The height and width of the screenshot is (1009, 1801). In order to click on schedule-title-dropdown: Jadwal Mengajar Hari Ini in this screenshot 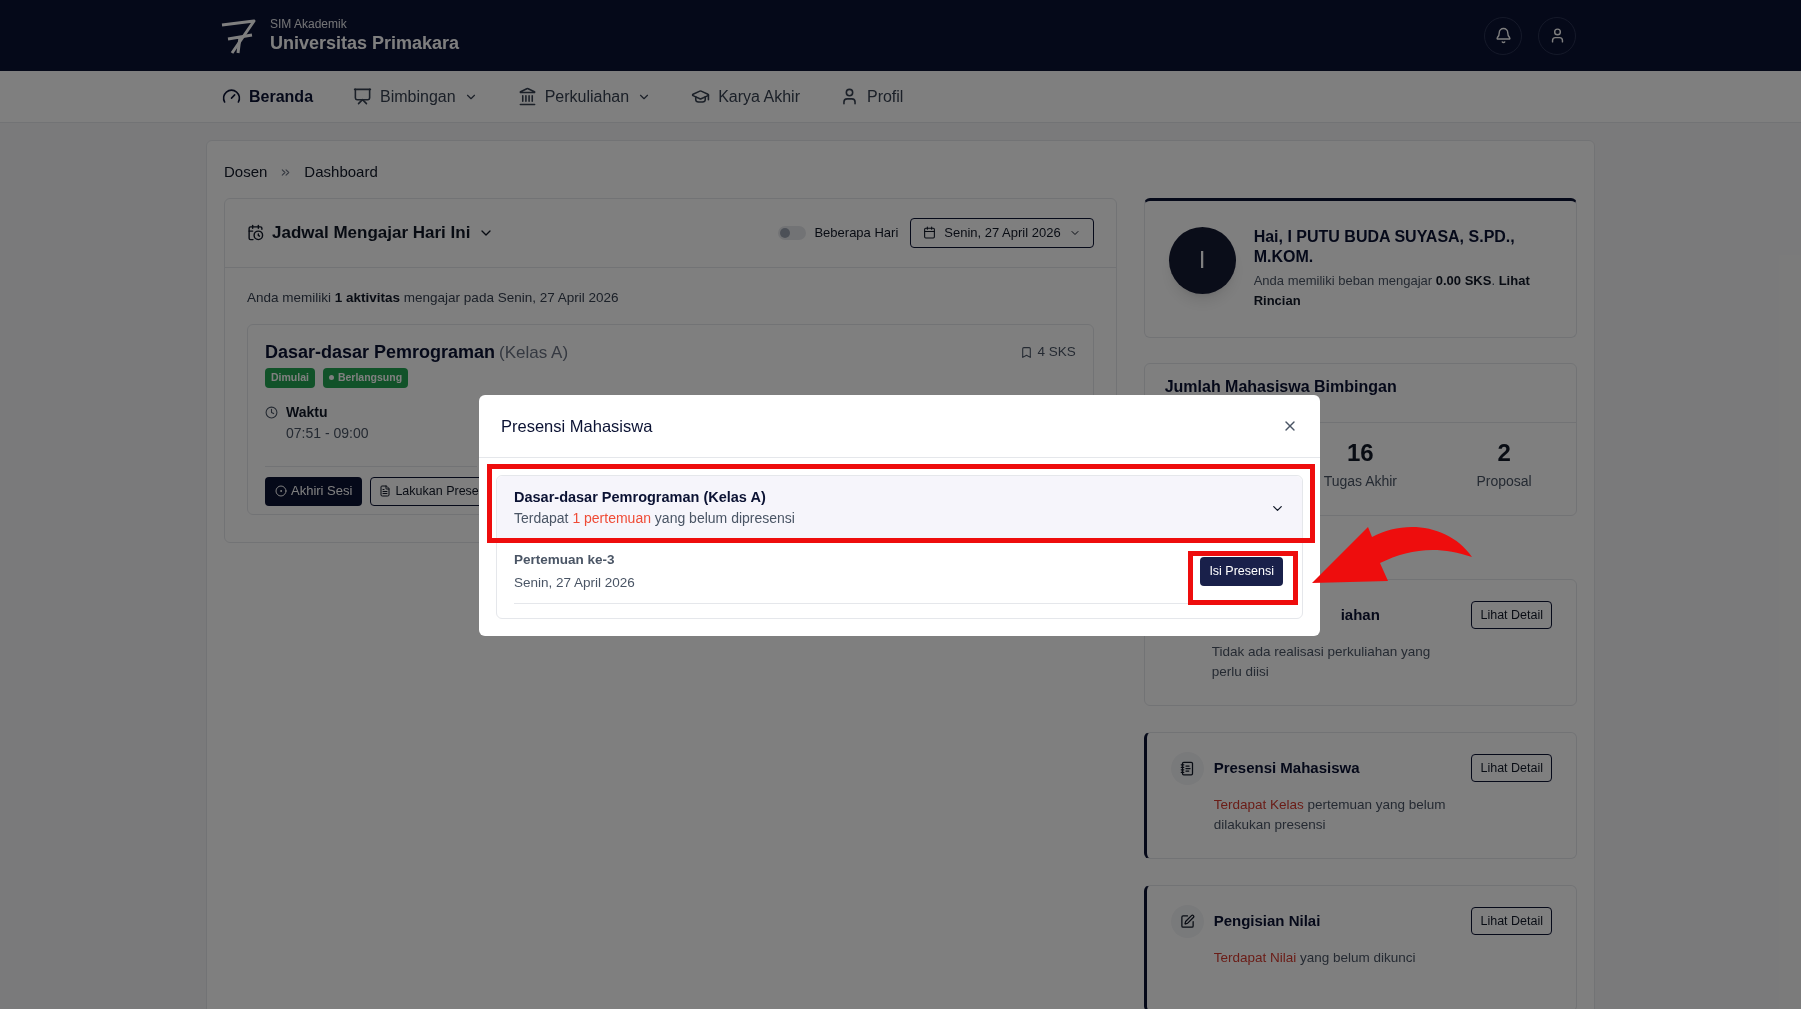, I will do `click(371, 232)`.